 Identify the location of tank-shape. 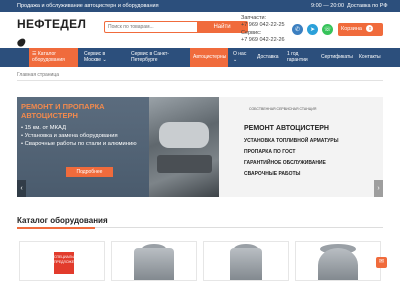
(184, 135).